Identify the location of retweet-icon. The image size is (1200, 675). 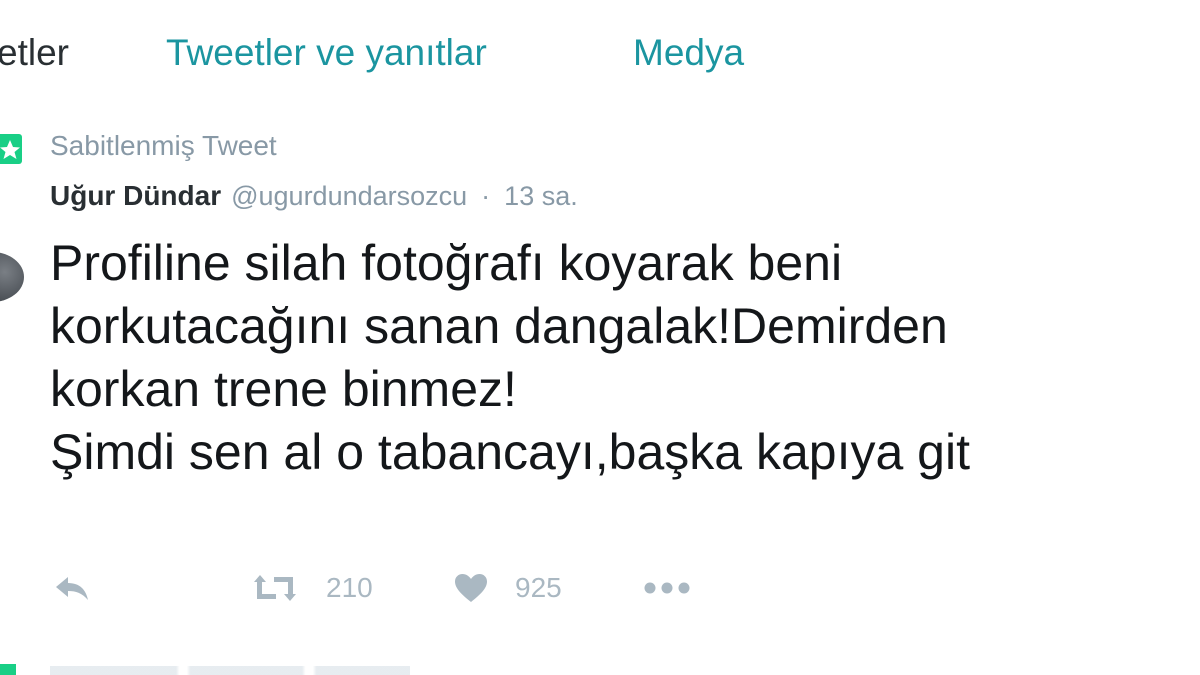
(275, 588).